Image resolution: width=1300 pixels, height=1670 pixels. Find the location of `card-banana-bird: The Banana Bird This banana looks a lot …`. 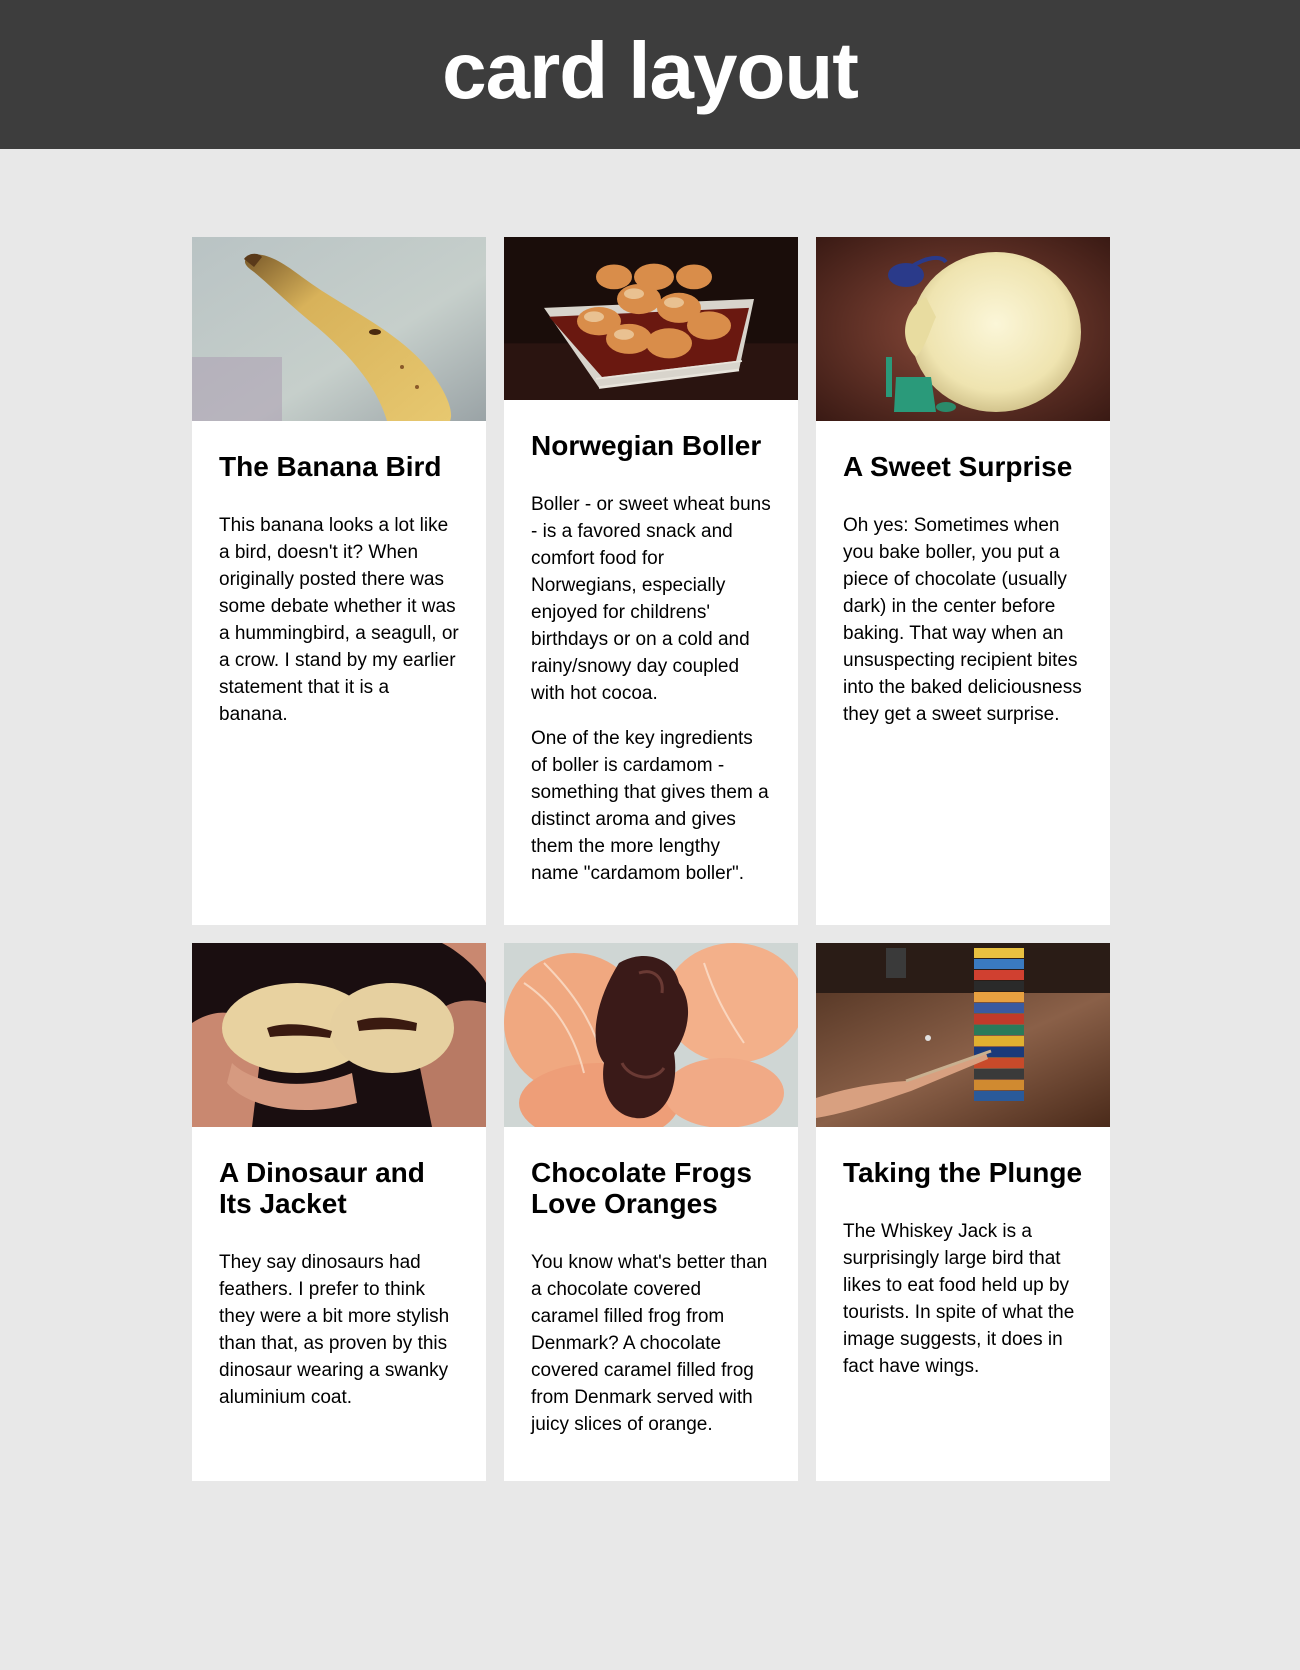

card-banana-bird: The Banana Bird This banana looks a lot … is located at coordinates (339, 581).